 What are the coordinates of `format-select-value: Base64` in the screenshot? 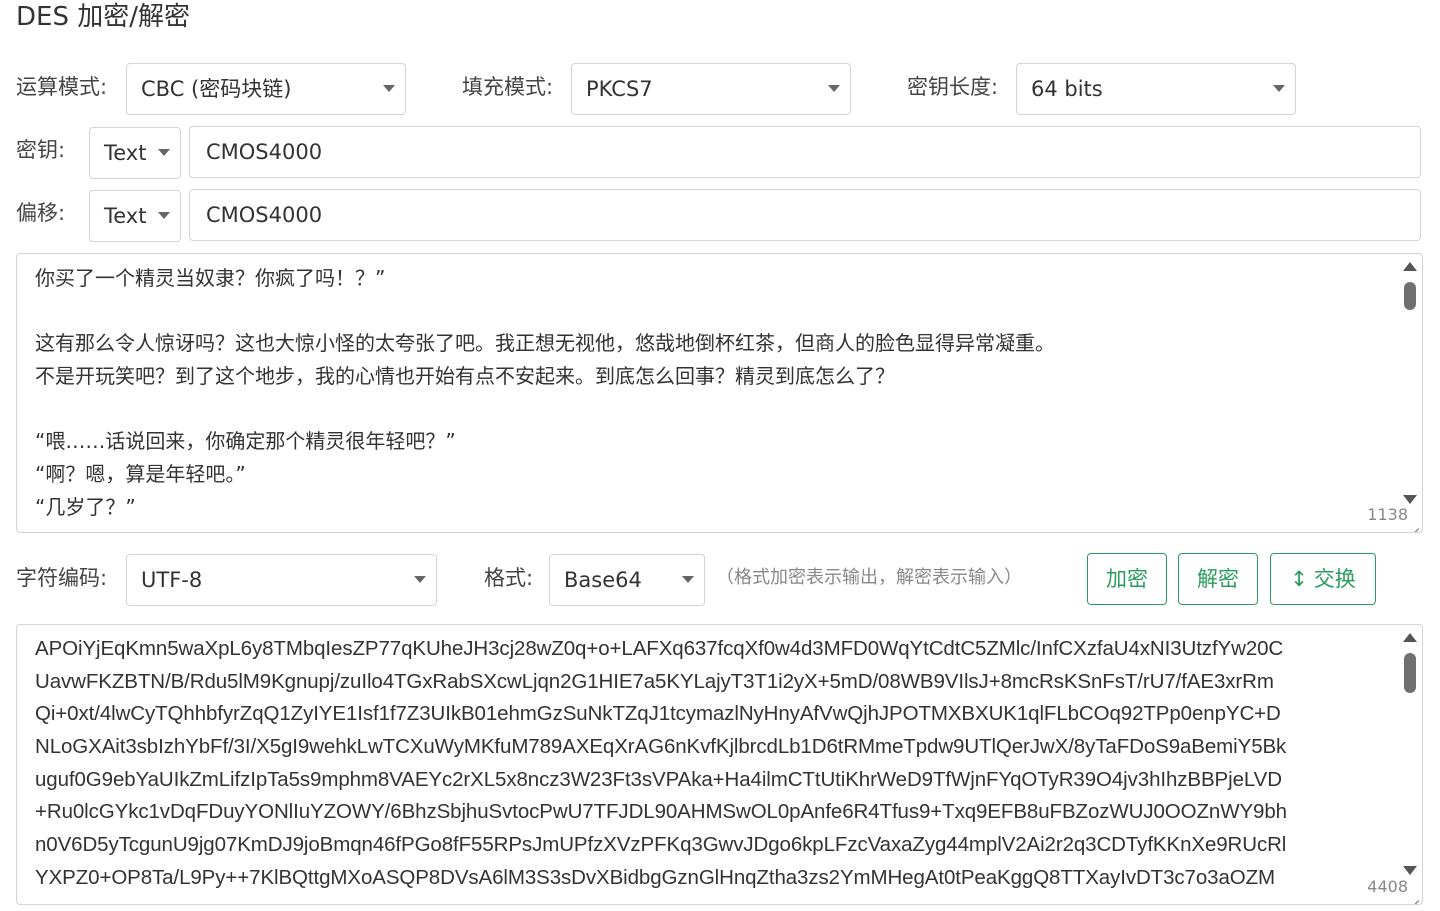 It's located at (603, 580).